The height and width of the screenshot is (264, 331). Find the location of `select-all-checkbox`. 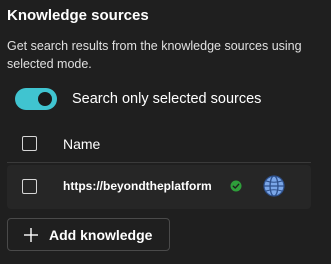

select-all-checkbox is located at coordinates (29, 143).